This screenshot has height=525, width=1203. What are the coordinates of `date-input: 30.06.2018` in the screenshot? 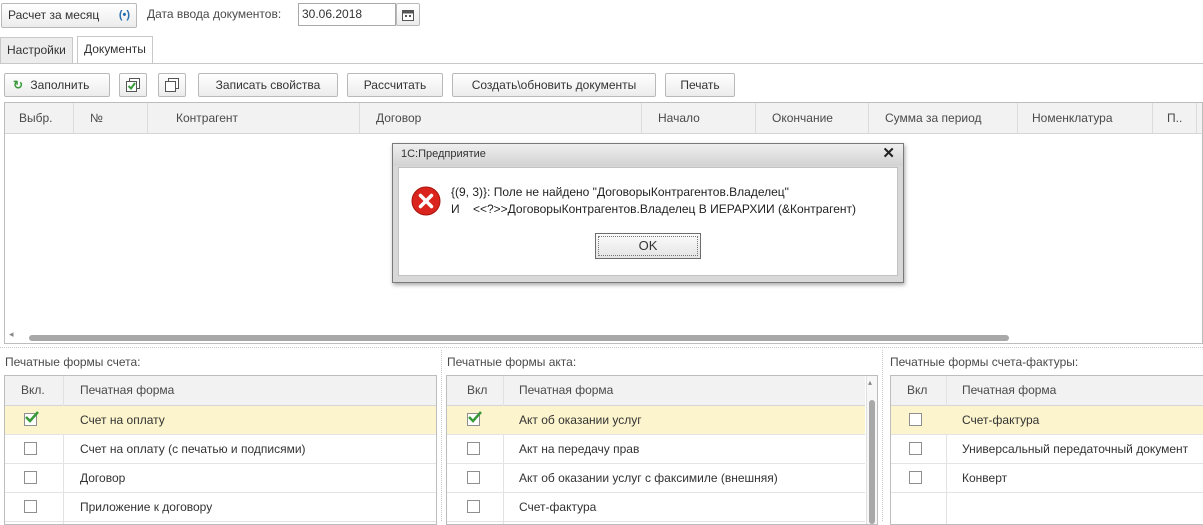 It's located at (347, 14).